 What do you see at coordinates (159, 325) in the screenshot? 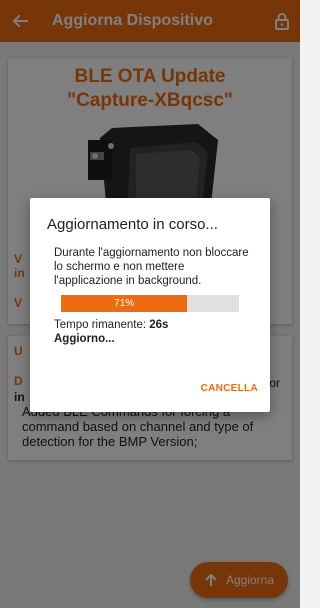
I see `time-remaining-value: 26s` at bounding box center [159, 325].